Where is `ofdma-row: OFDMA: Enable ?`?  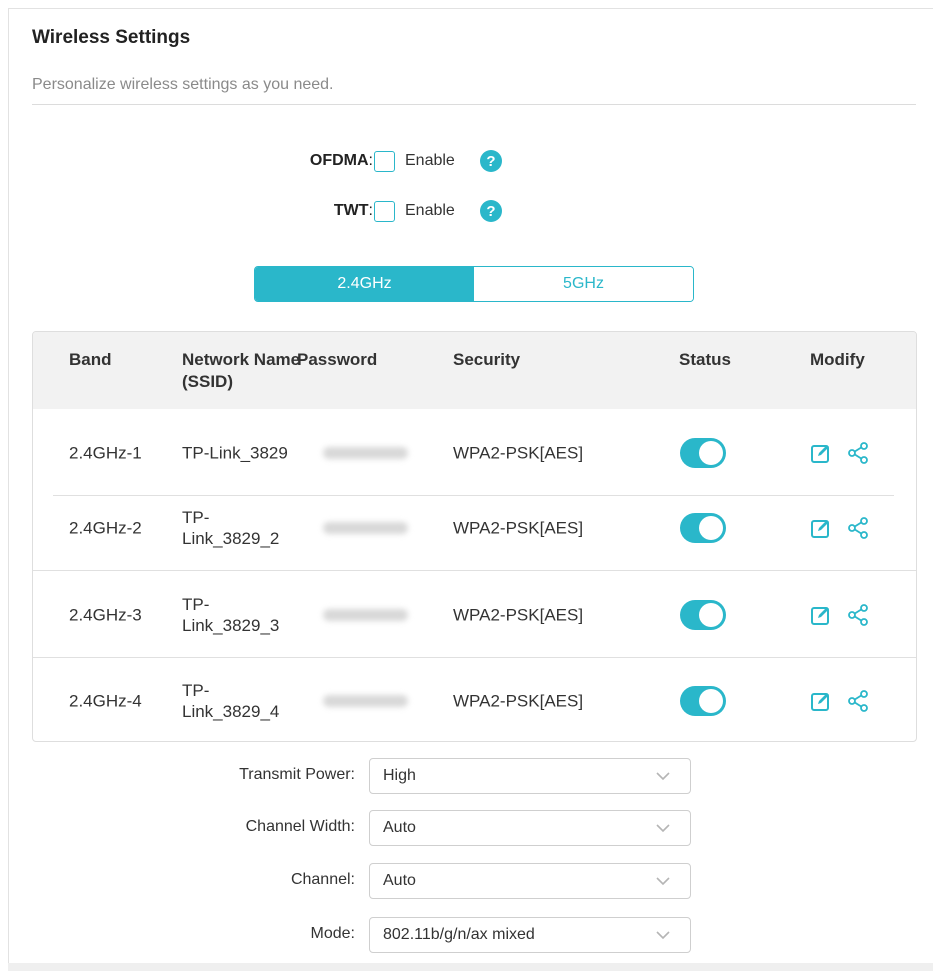
ofdma-row: OFDMA: Enable ? is located at coordinates (466, 161).